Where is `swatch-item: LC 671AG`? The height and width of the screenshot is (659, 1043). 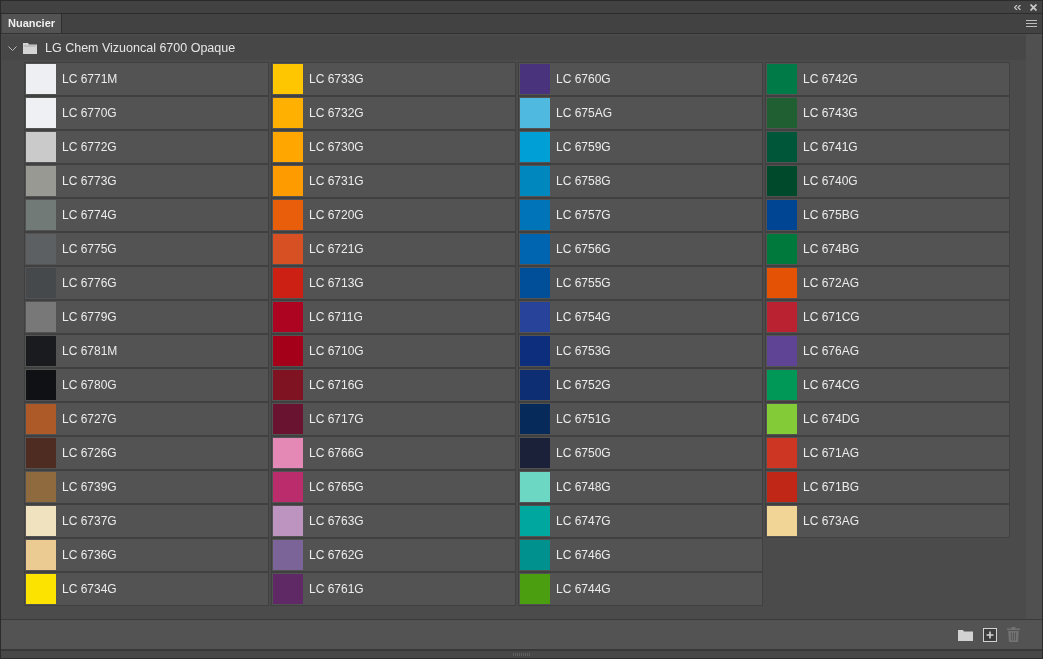
swatch-item: LC 671AG is located at coordinates (887, 453).